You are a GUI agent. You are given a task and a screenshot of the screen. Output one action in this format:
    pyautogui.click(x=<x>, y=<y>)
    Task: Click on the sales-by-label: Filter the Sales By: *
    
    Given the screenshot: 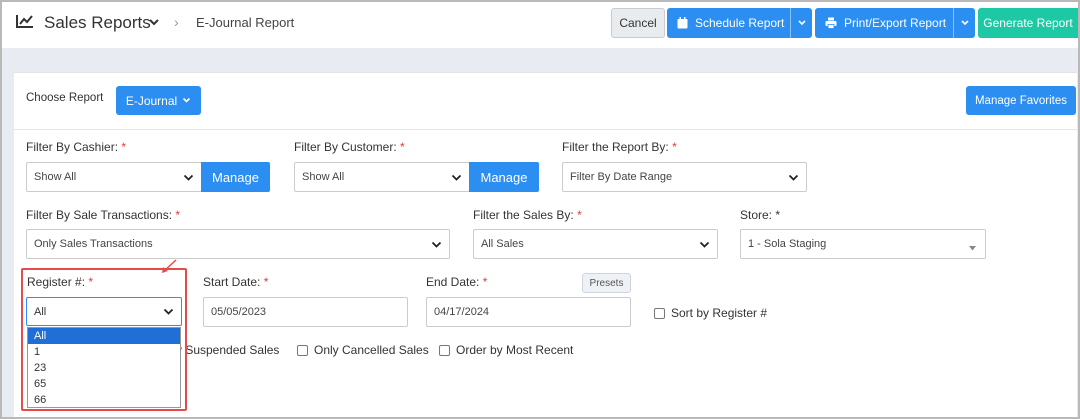 What is the action you would take?
    pyautogui.click(x=527, y=215)
    